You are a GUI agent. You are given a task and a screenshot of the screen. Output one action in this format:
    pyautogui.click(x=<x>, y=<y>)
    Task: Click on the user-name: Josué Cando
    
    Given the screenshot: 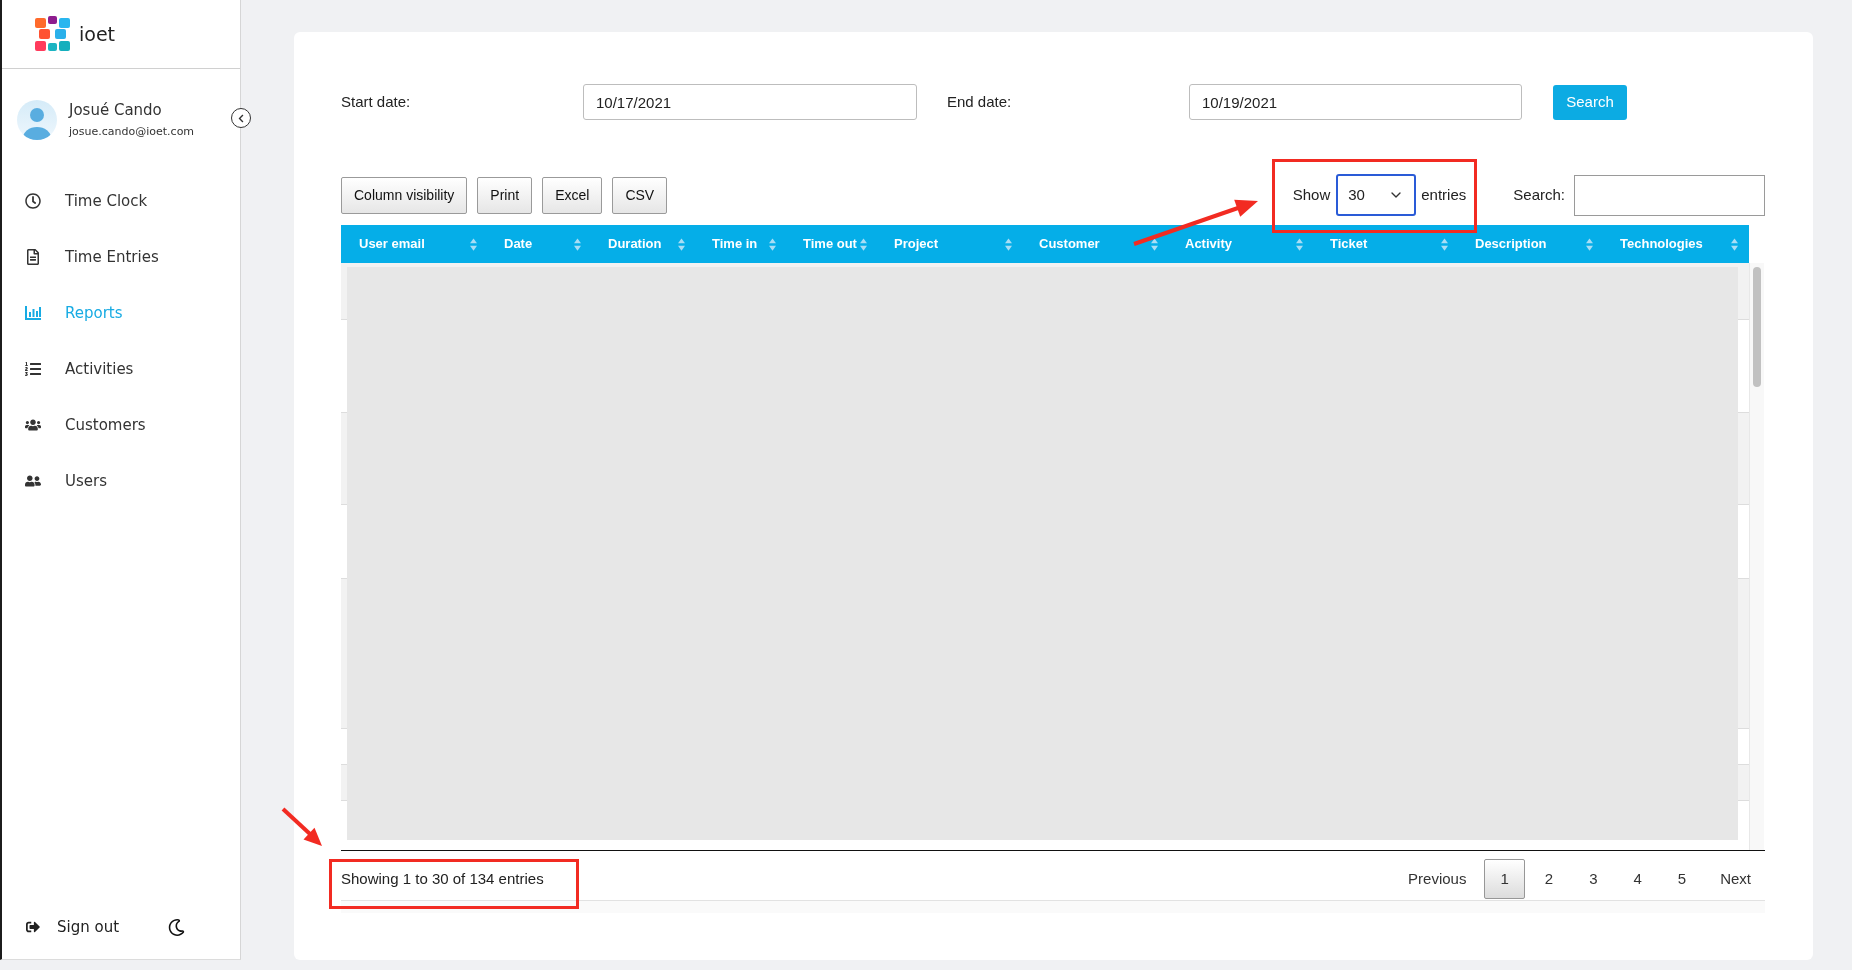 What is the action you would take?
    pyautogui.click(x=116, y=110)
    